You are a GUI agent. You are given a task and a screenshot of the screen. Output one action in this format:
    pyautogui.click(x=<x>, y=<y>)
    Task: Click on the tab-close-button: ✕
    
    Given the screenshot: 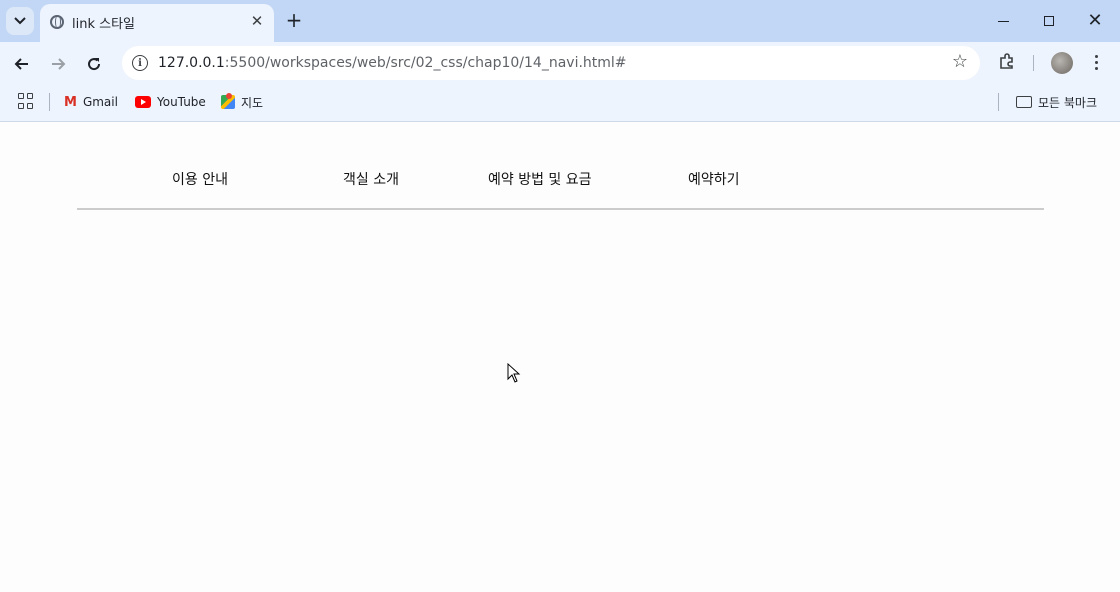 What is the action you would take?
    pyautogui.click(x=257, y=21)
    